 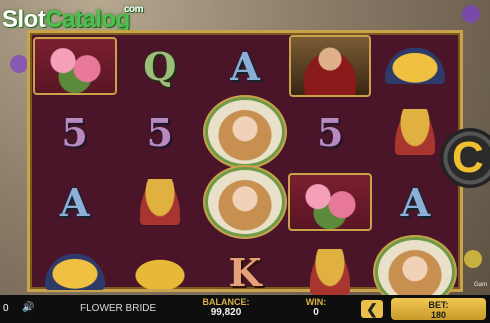 I want to click on watermark-brand-2: Catalog, so click(x=87, y=19).